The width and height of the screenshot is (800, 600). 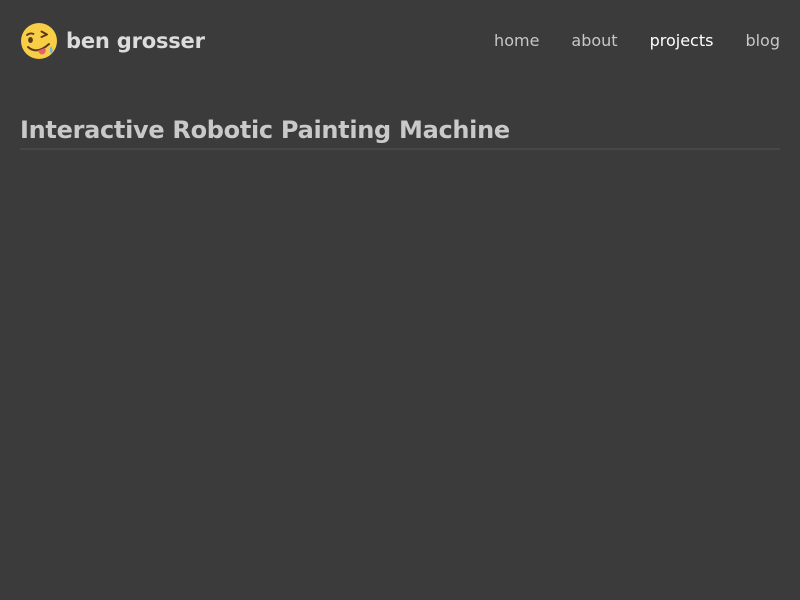 What do you see at coordinates (682, 41) in the screenshot?
I see `nav-item-projects: projects` at bounding box center [682, 41].